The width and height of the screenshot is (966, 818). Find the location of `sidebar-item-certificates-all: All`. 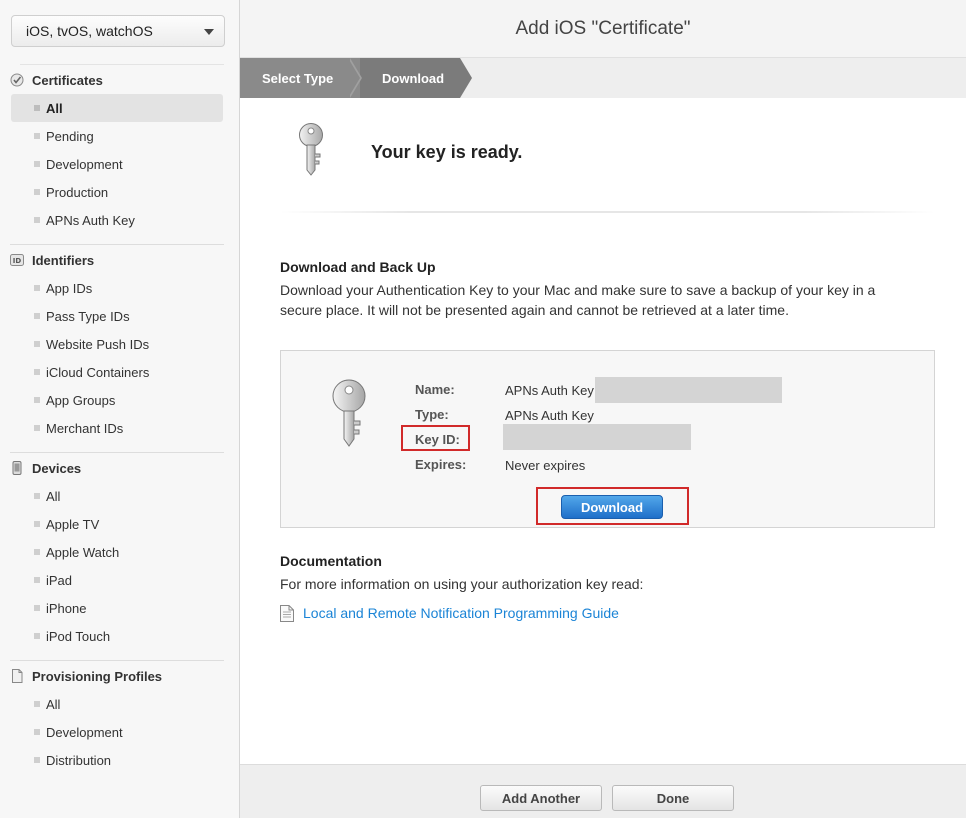

sidebar-item-certificates-all: All is located at coordinates (117, 108).